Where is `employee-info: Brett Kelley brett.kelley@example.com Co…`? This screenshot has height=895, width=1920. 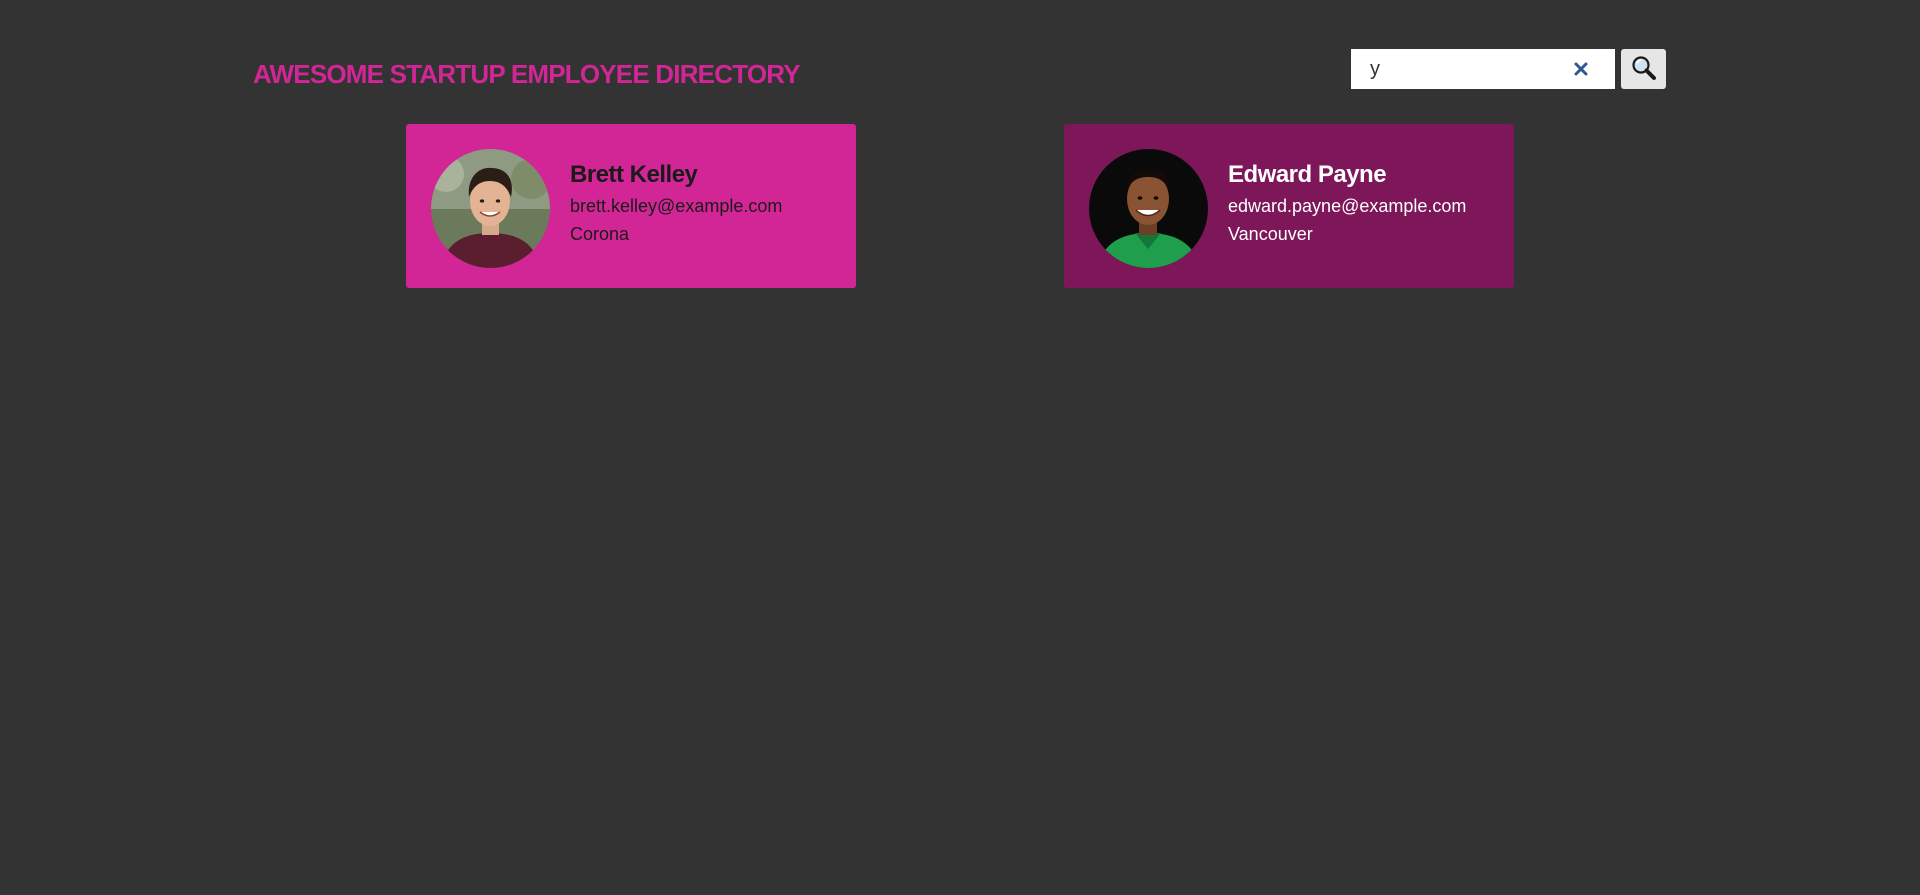
employee-info: Brett Kelley brett.kelley@example.com Co… is located at coordinates (676, 204).